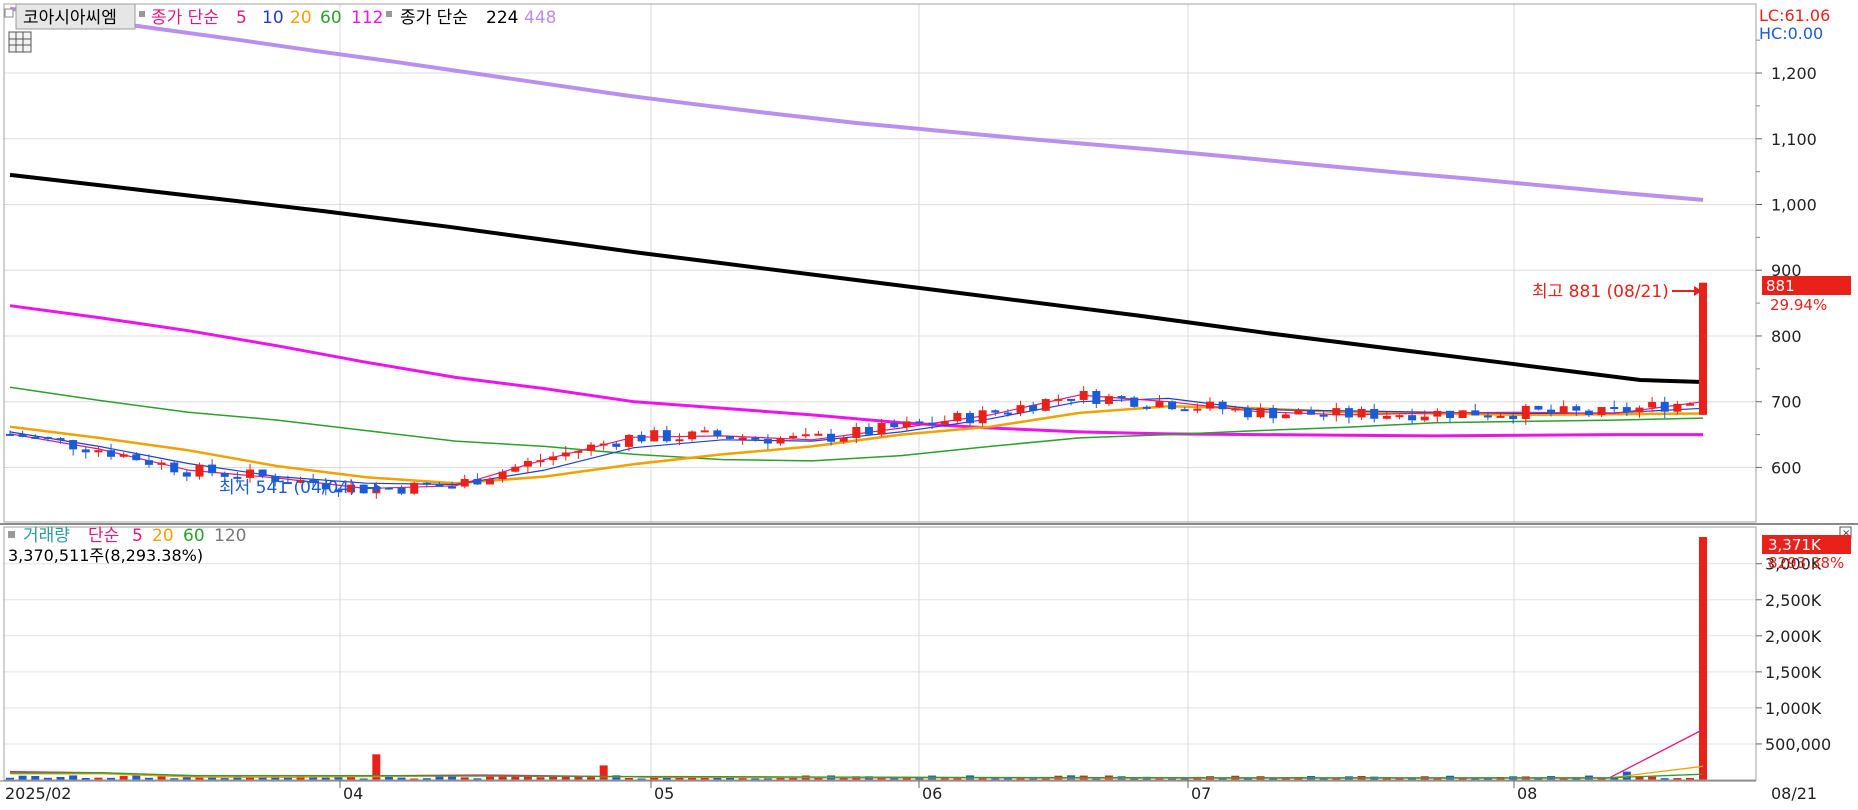 Image resolution: width=1858 pixels, height=810 pixels. What do you see at coordinates (1786, 402) in the screenshot?
I see `price-tick-label: 700` at bounding box center [1786, 402].